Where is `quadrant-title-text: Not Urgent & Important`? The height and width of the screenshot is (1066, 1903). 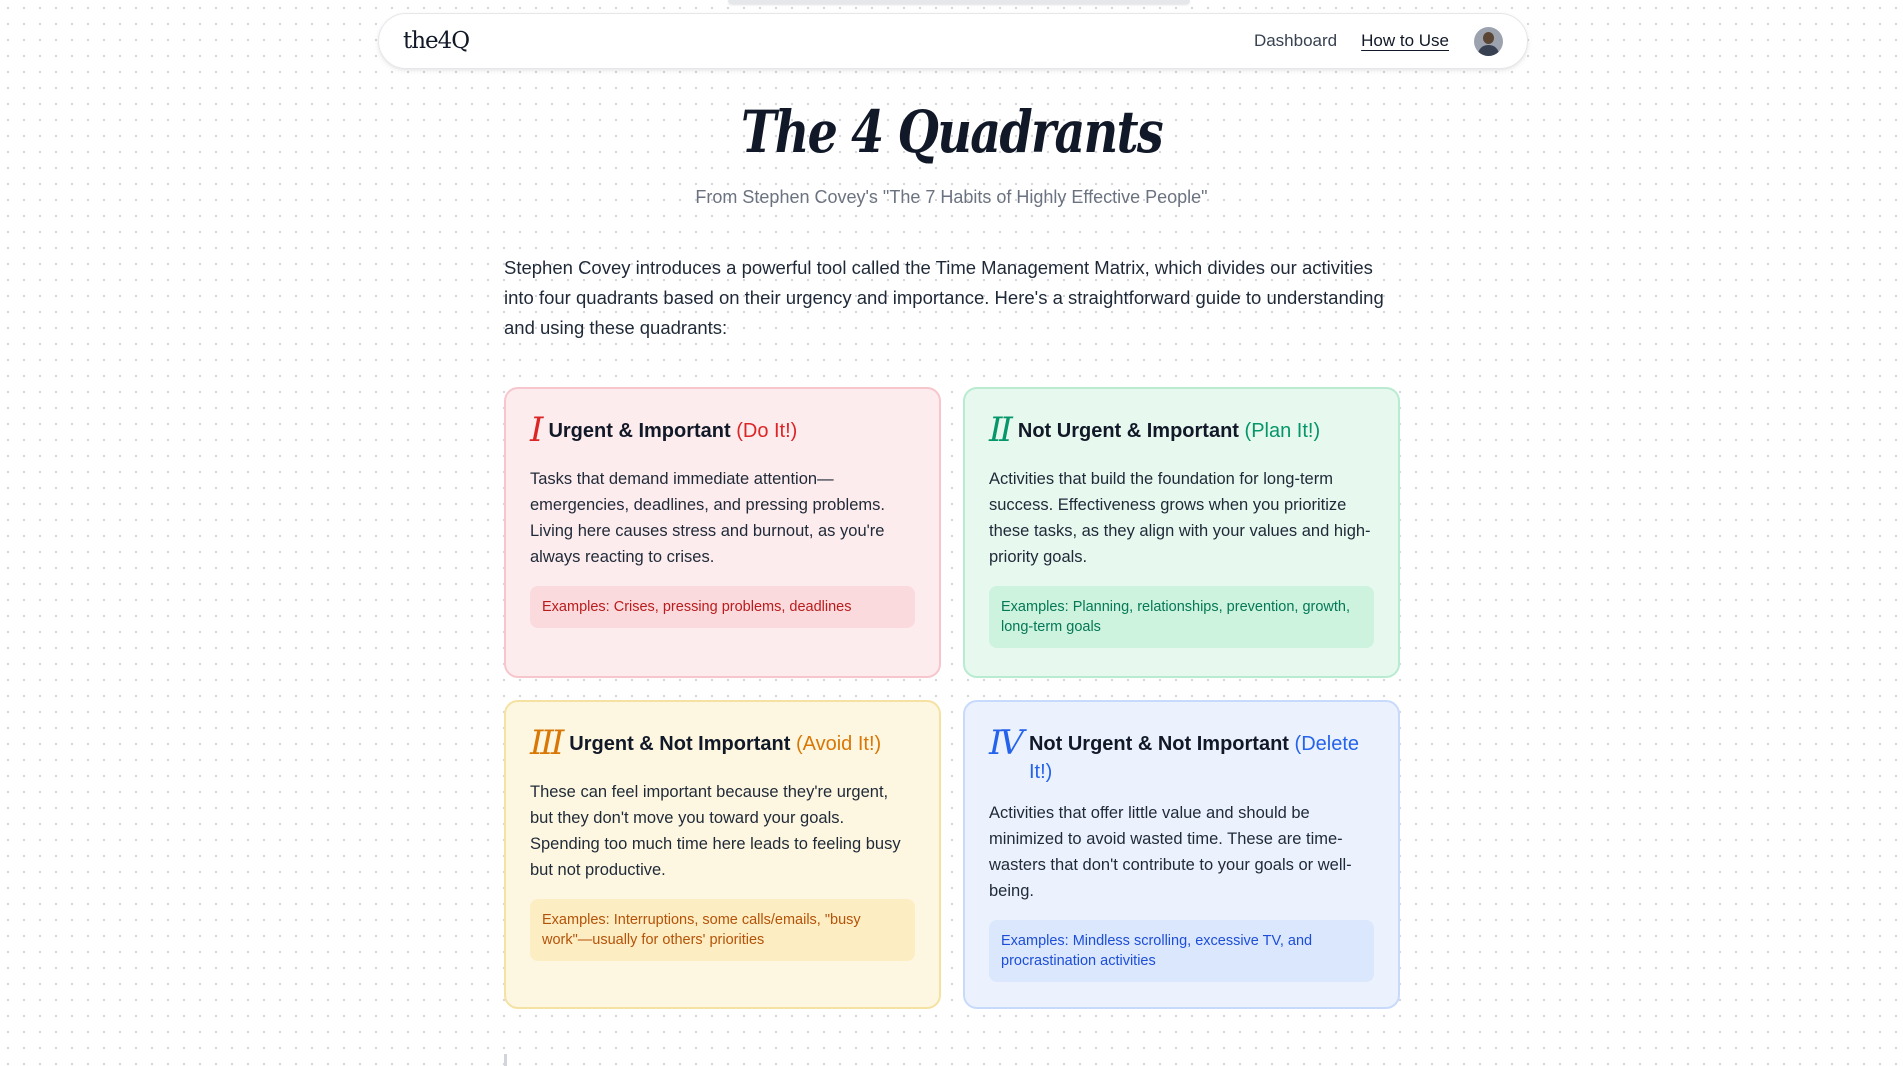 quadrant-title-text: Not Urgent & Important is located at coordinates (1128, 431).